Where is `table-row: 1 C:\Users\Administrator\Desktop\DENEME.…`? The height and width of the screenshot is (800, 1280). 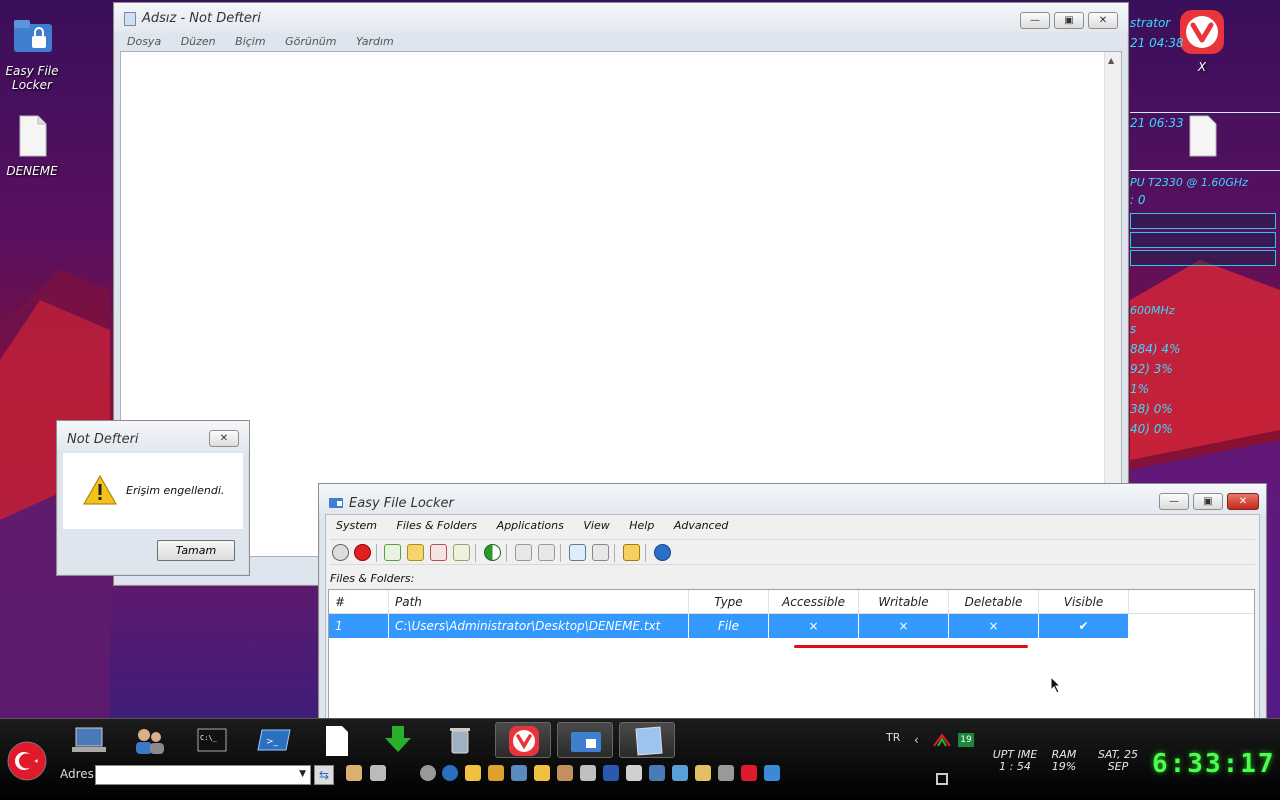
table-row: 1 C:\Users\Administrator\Desktop\DENEME.… is located at coordinates (791, 626).